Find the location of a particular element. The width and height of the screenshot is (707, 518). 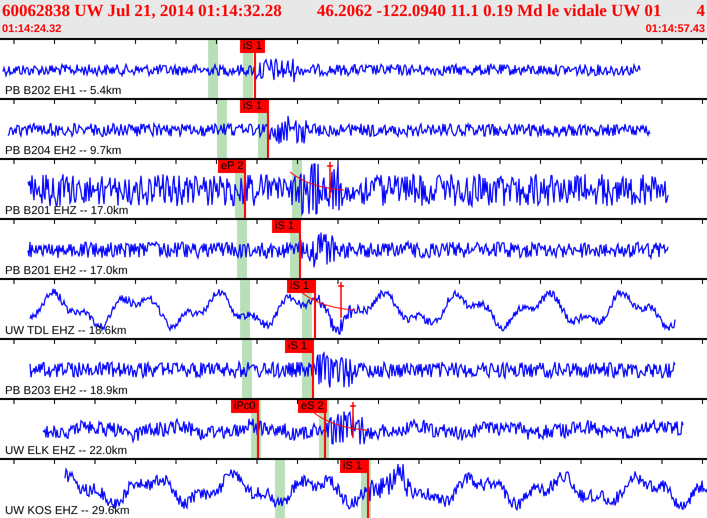

trace-label: UW KOS EHZ -- 29.6km is located at coordinates (67, 511).